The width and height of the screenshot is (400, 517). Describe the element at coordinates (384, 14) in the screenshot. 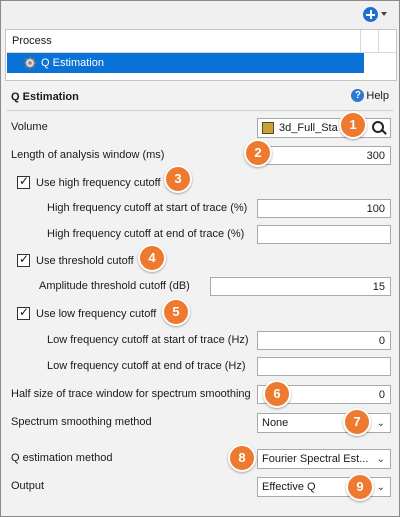

I see `dropdown-arrow-icon` at that location.